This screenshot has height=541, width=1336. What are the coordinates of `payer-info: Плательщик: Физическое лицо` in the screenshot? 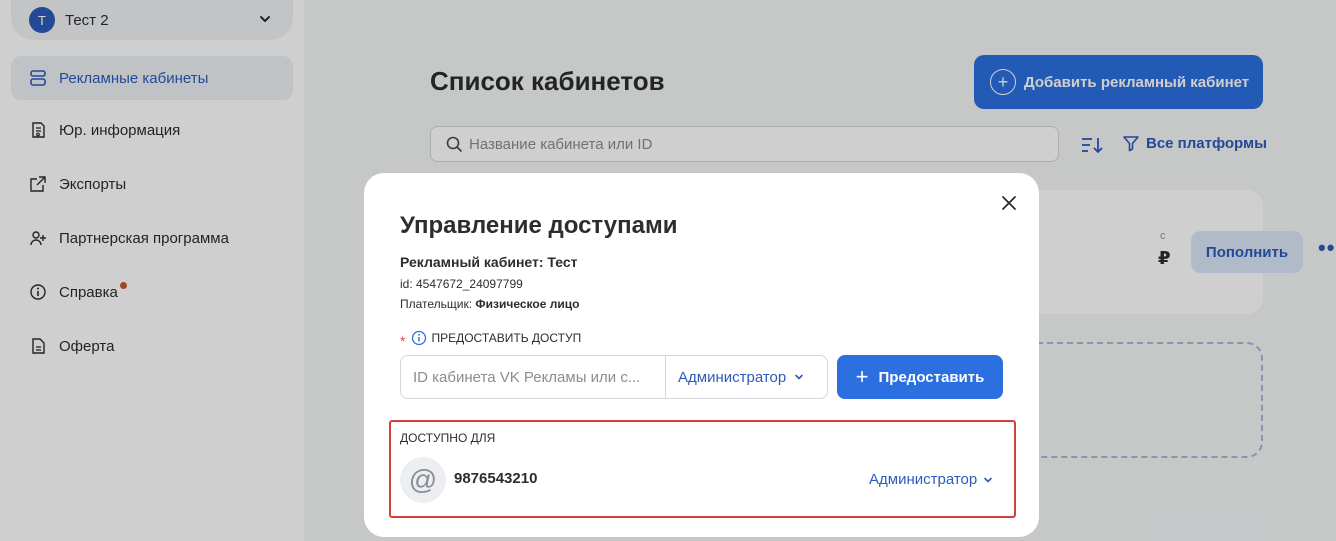 It's located at (489, 304).